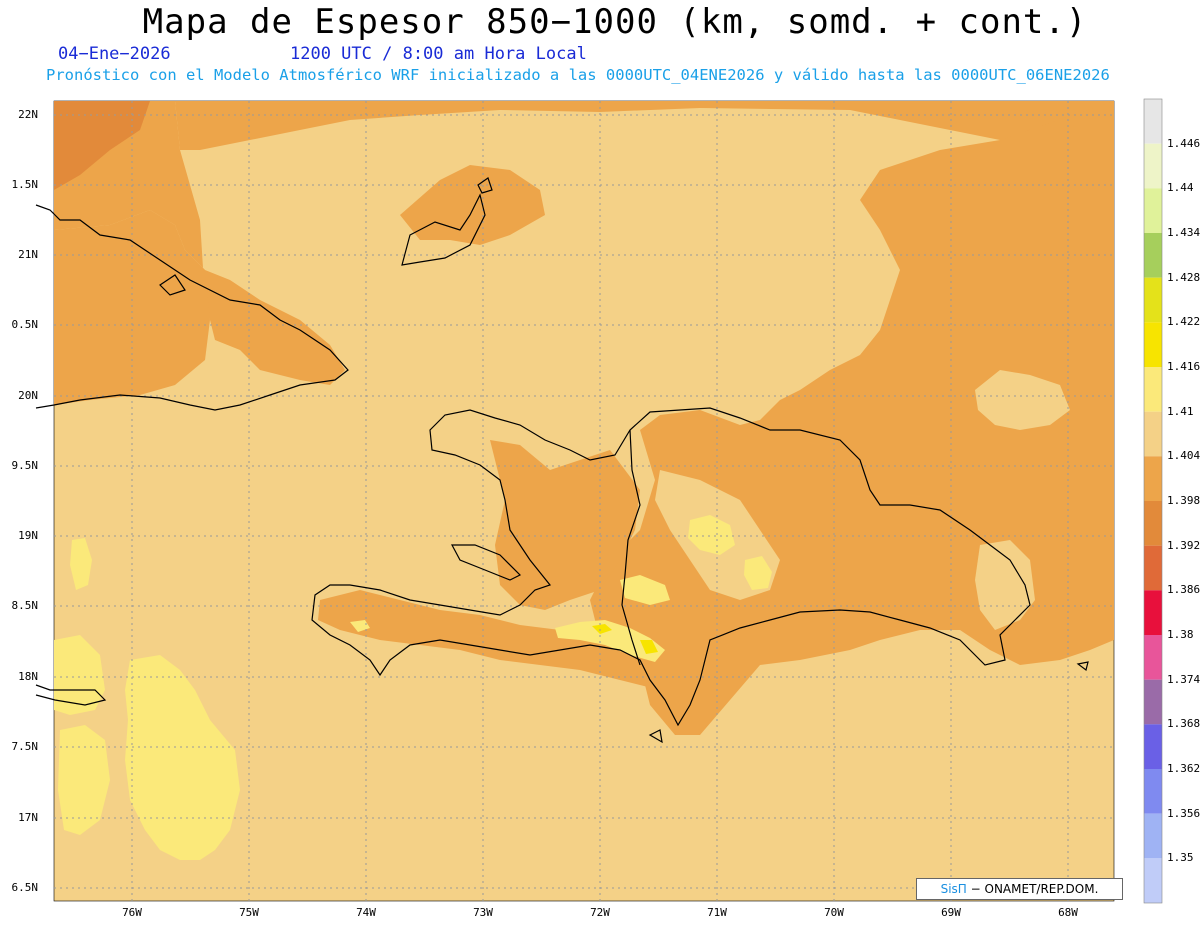 Image resolution: width=1200 pixels, height=927 pixels. I want to click on colorbar-label: 1.416, so click(1183, 366).